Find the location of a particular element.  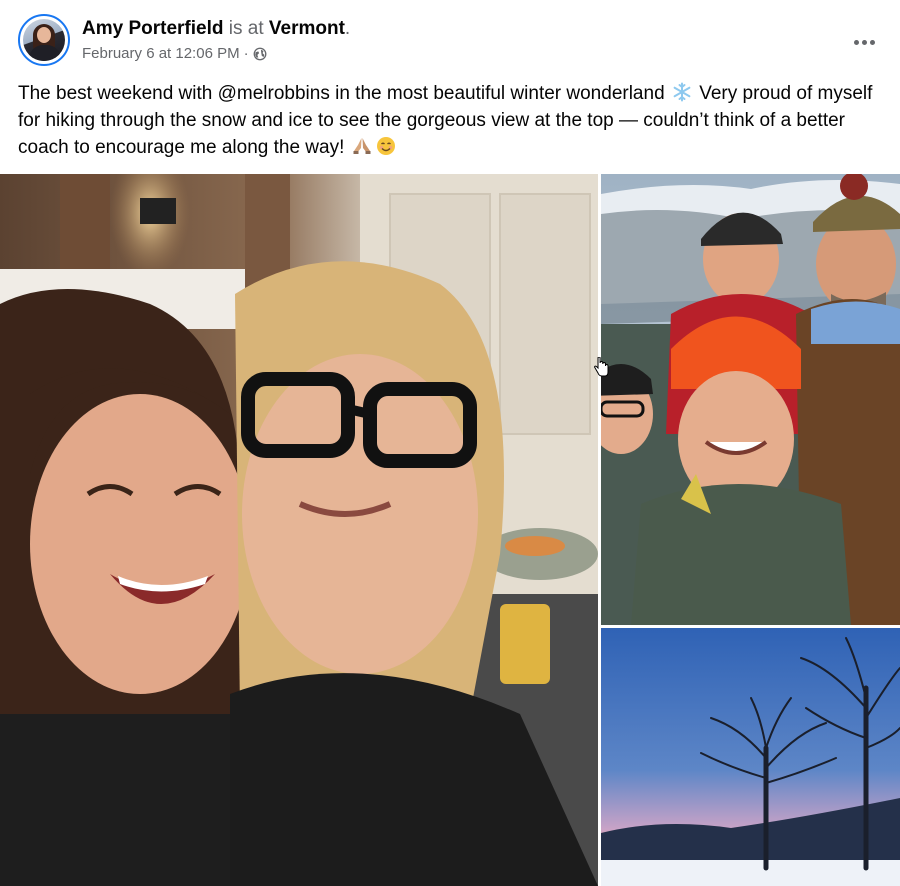

author-name: Amy Porterfield is located at coordinates (152, 28).